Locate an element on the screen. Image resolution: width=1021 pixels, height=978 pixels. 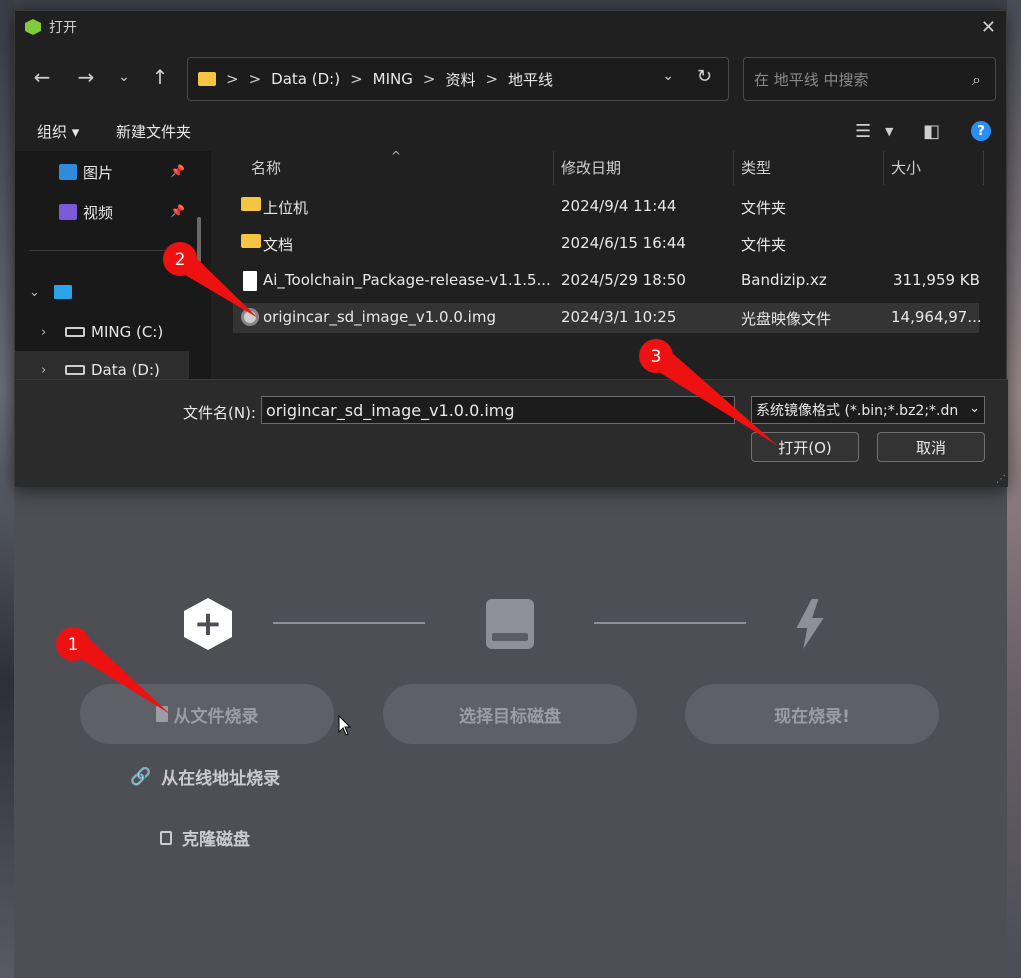
sidebar-item-label: 图片 is located at coordinates (98, 172).